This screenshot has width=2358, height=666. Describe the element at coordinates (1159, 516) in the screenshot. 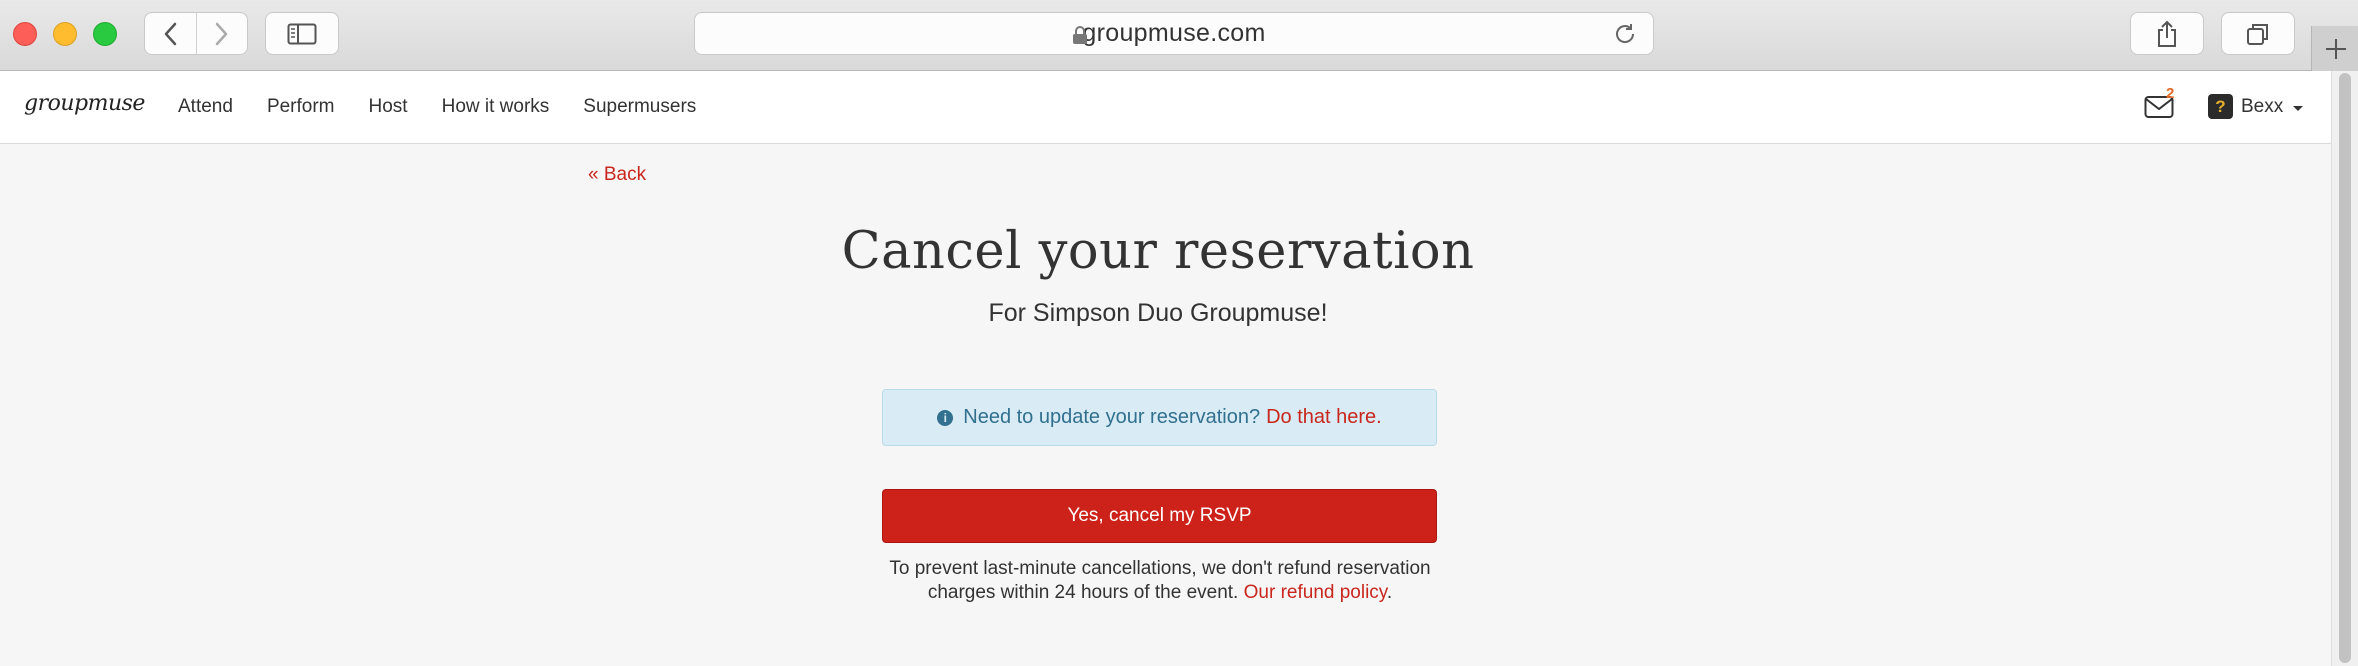

I see `cancel-rsvp-button: Yes, cancel my RSVP` at that location.